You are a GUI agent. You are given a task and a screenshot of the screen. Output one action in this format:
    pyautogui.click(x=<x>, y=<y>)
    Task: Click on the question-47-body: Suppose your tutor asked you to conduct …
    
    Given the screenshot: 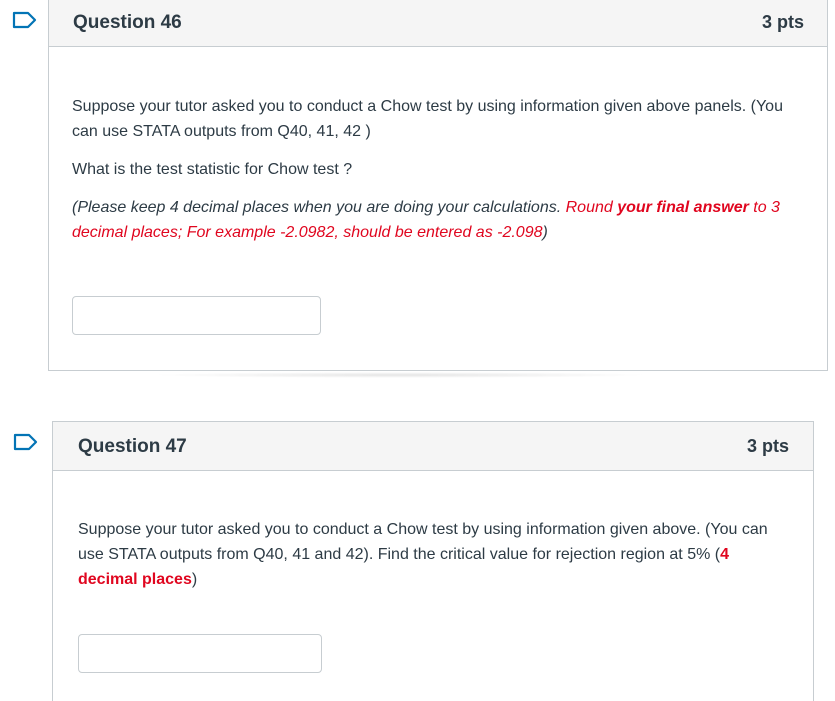 What is the action you would take?
    pyautogui.click(x=435, y=554)
    